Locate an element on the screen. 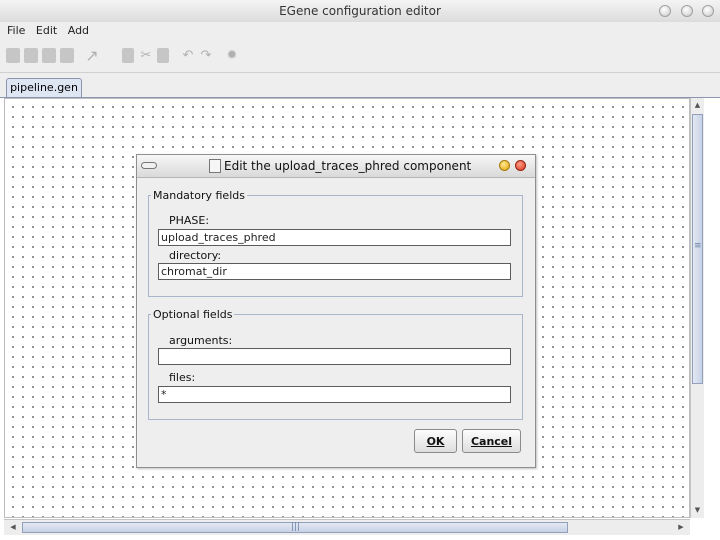  window-title: EGene configuration editor is located at coordinates (360, 11).